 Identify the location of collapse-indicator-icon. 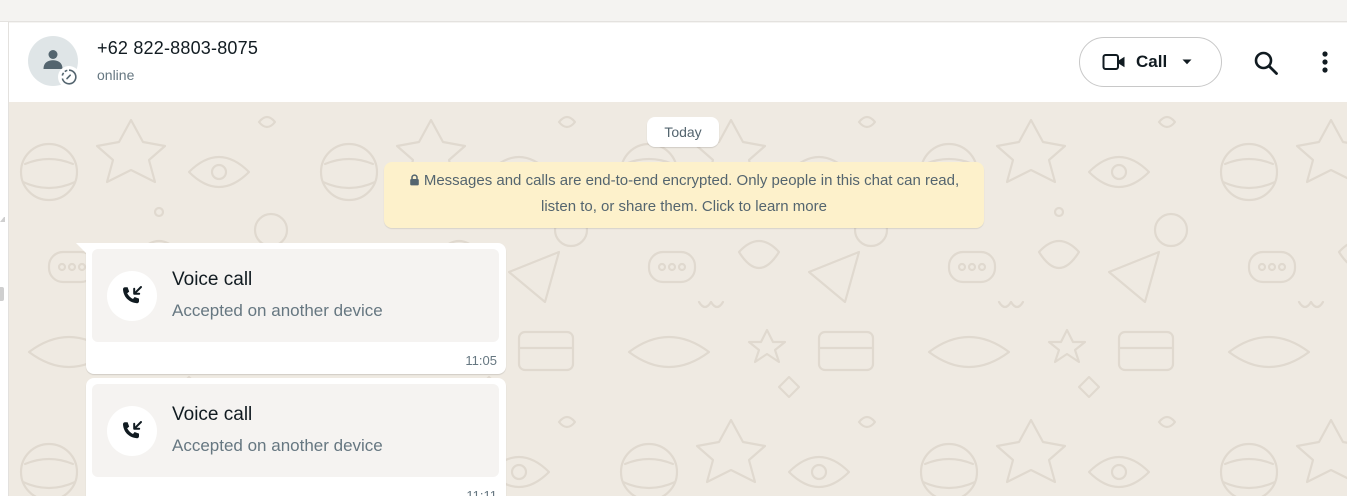
(2, 219).